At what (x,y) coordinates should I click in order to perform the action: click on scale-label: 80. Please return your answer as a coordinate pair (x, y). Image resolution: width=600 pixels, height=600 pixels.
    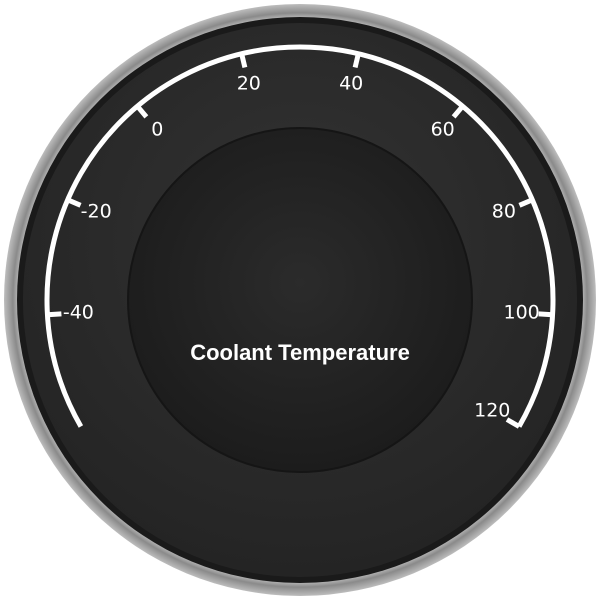
    Looking at the image, I should click on (504, 212).